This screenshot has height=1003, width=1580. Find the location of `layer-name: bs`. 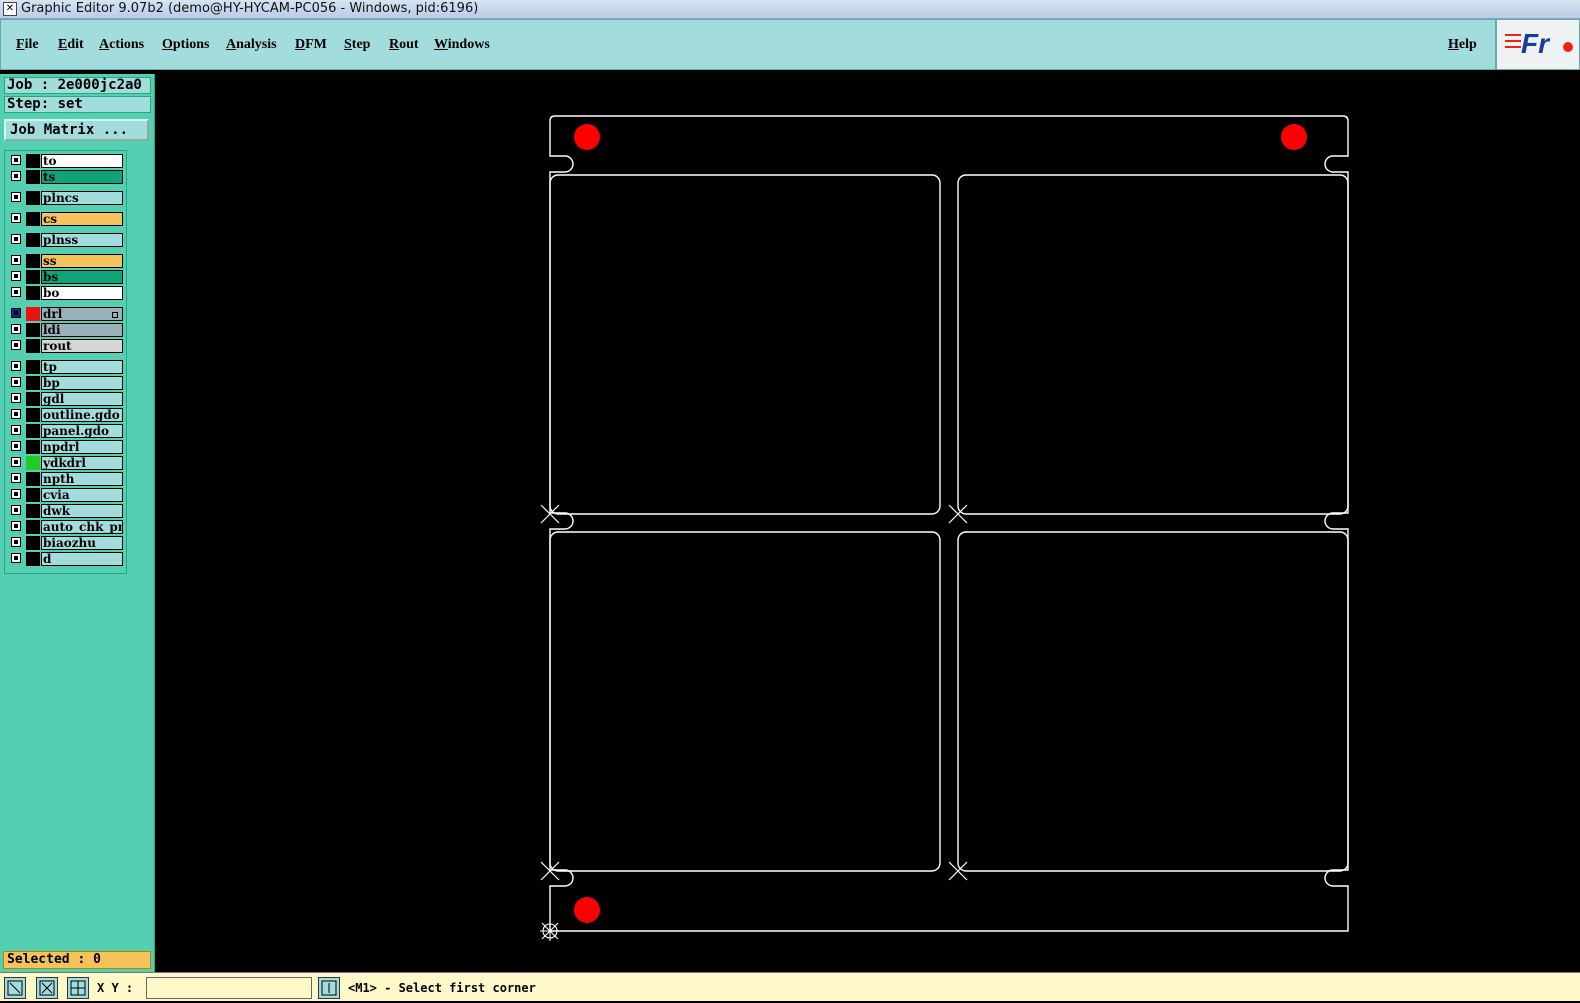

layer-name: bs is located at coordinates (82, 277).